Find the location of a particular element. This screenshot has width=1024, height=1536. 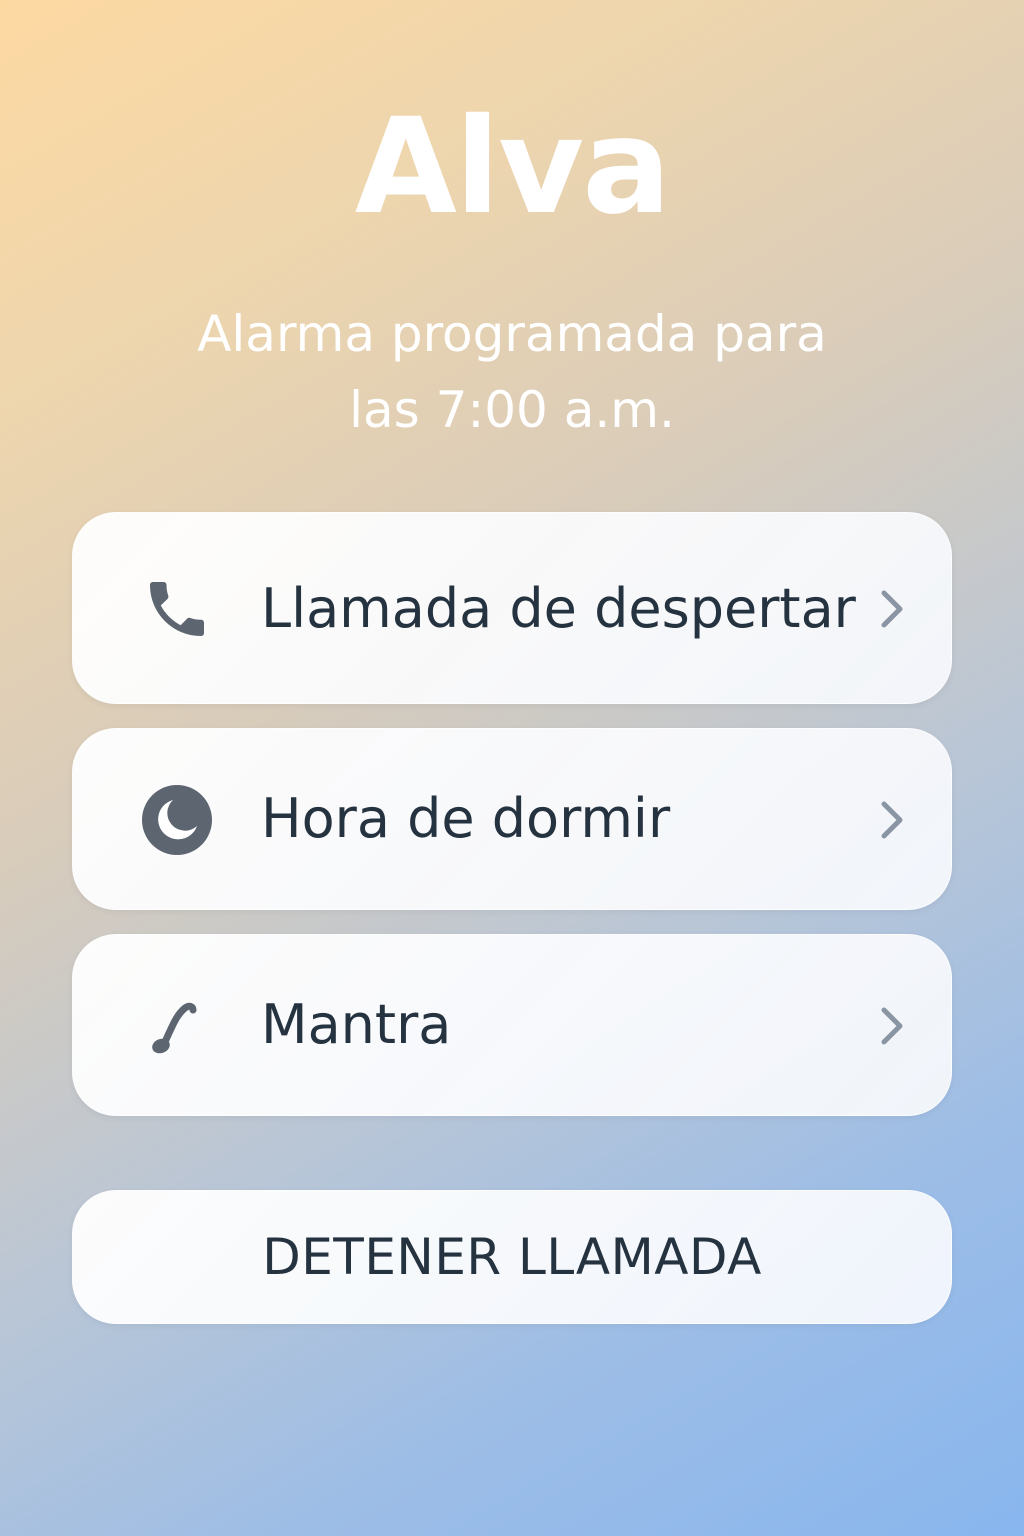

menu-item-label: Mantra is located at coordinates (356, 1024).